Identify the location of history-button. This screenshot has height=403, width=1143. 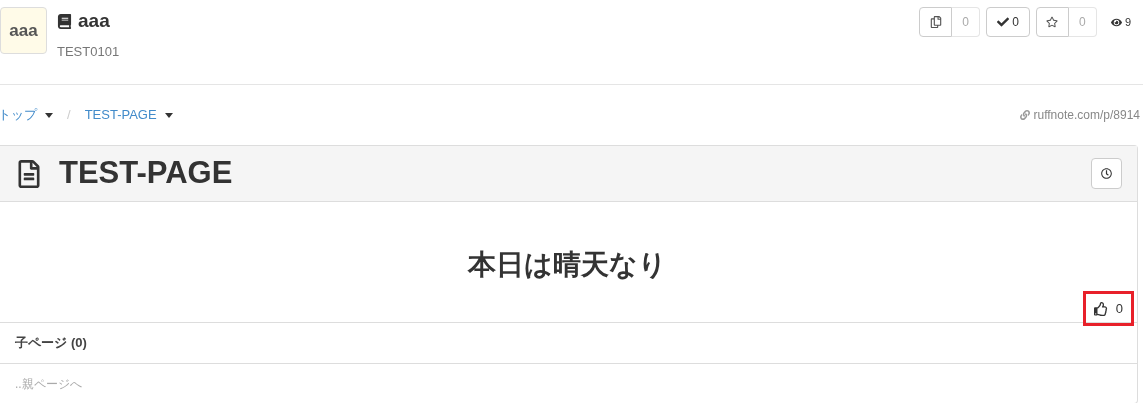
(1106, 173).